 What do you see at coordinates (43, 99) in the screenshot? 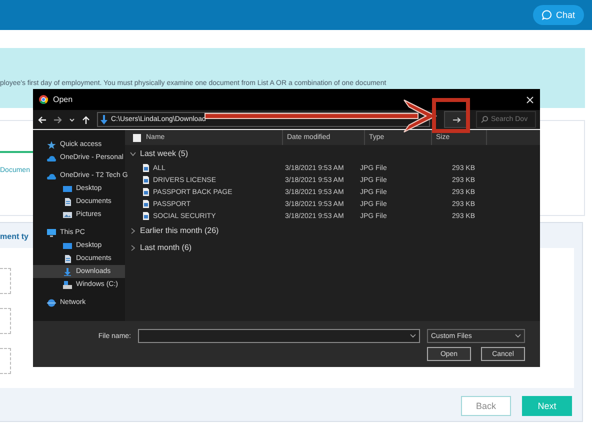
I see `logo-icon` at bounding box center [43, 99].